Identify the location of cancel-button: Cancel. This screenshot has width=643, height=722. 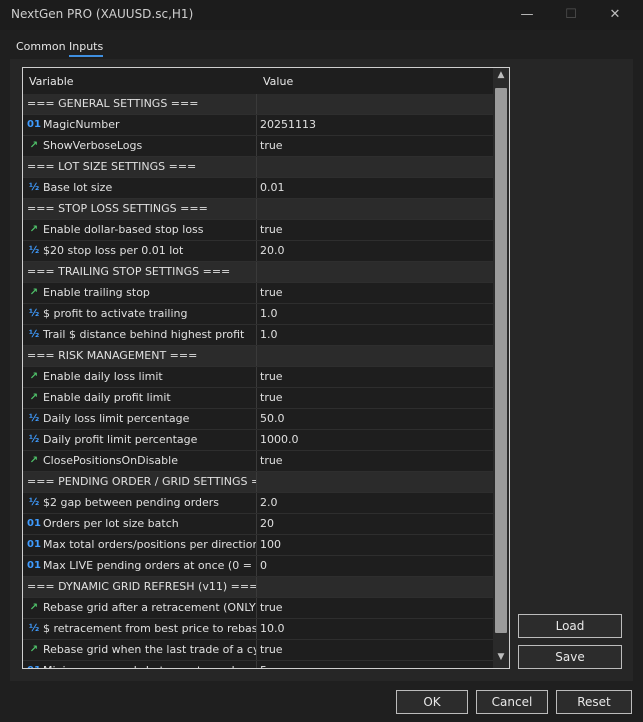
(512, 702).